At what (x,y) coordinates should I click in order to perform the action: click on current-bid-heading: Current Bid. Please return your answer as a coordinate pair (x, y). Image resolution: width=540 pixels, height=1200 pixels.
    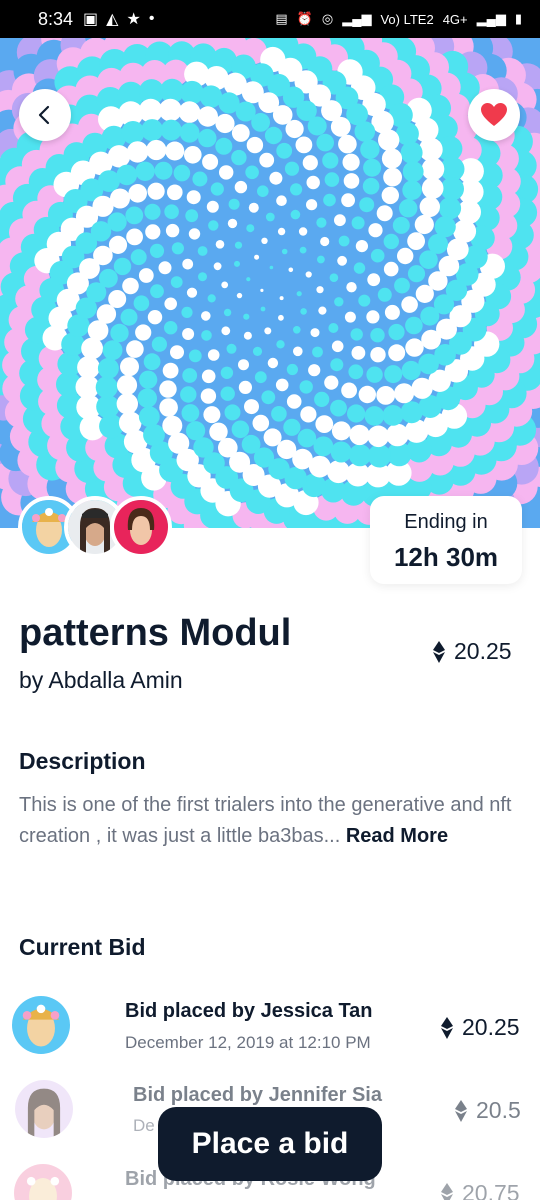
    Looking at the image, I should click on (82, 947).